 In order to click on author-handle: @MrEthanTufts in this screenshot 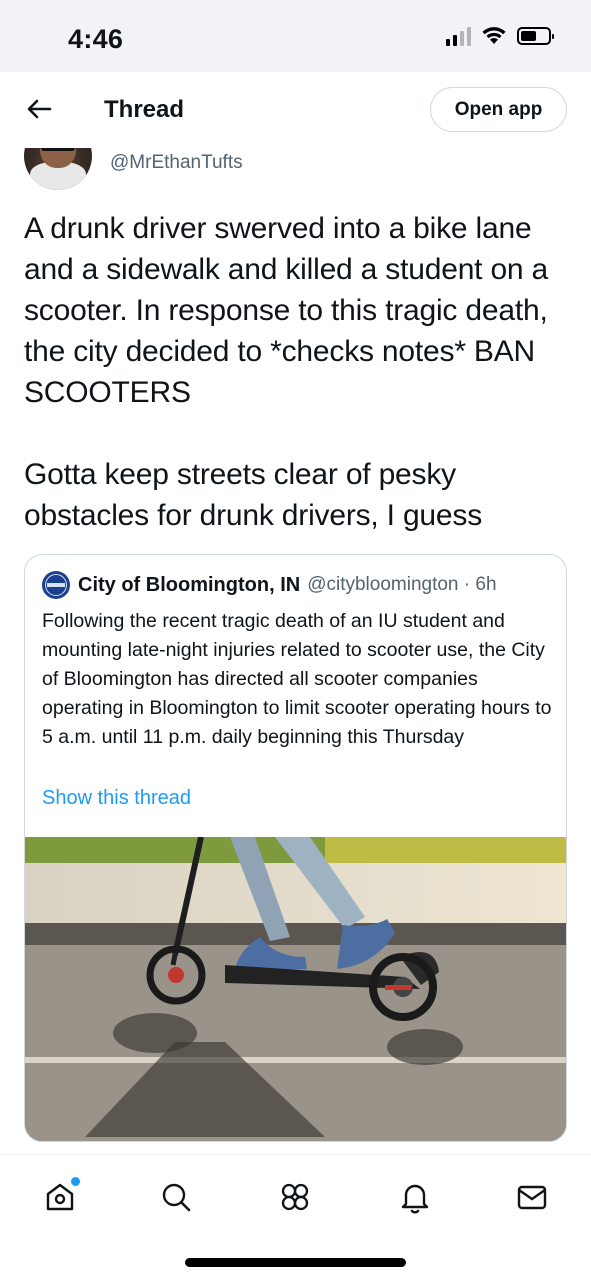, I will do `click(176, 163)`.